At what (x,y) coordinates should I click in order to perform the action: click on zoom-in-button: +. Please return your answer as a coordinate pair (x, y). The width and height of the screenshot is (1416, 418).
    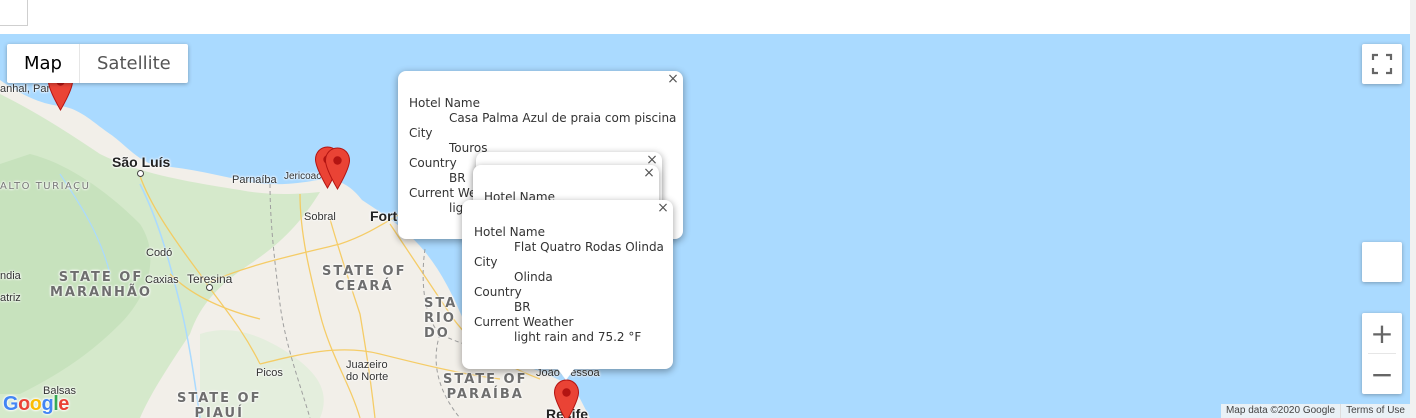
    Looking at the image, I should click on (1382, 333).